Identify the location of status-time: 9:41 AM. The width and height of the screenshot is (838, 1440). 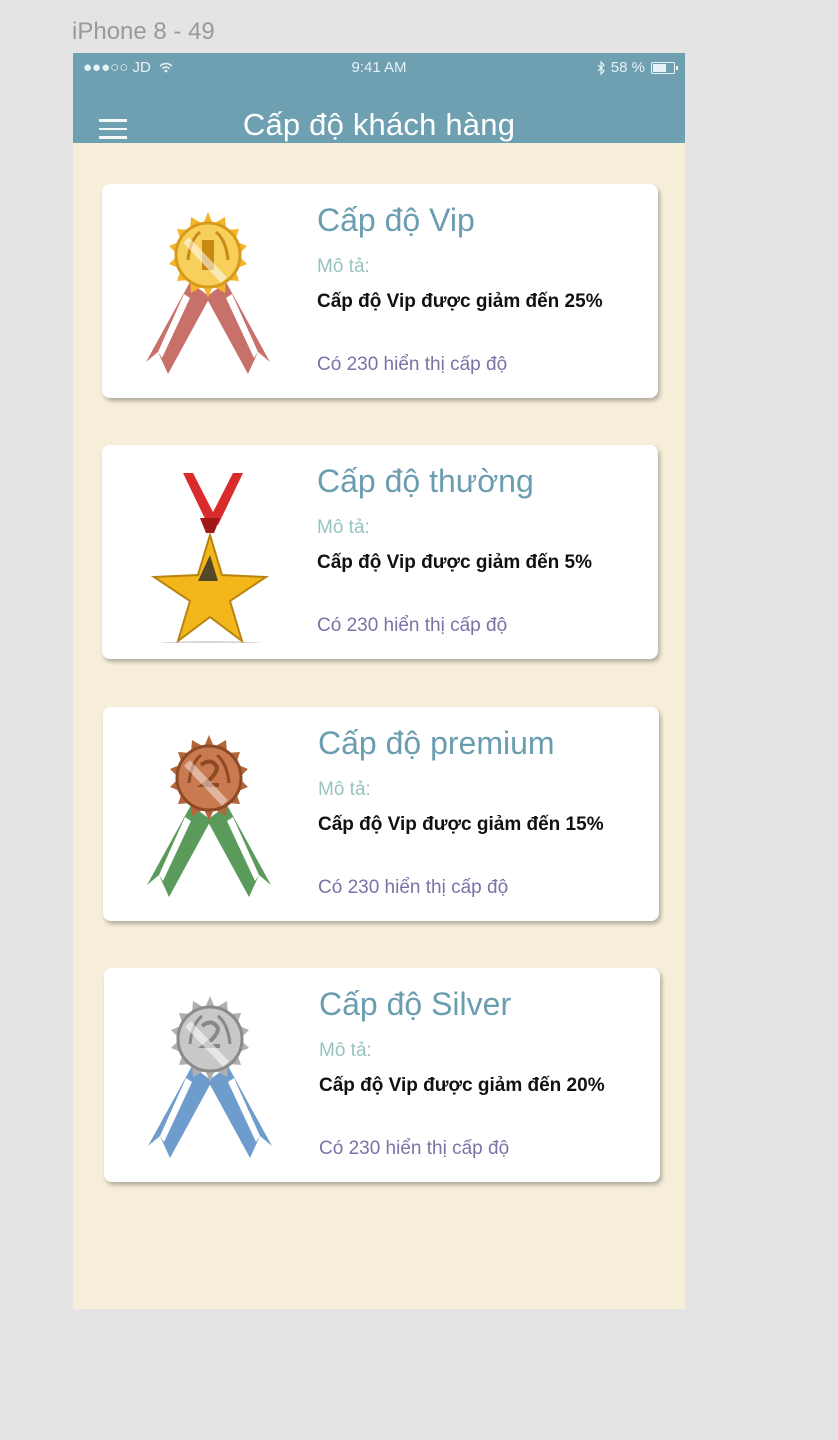
(379, 67).